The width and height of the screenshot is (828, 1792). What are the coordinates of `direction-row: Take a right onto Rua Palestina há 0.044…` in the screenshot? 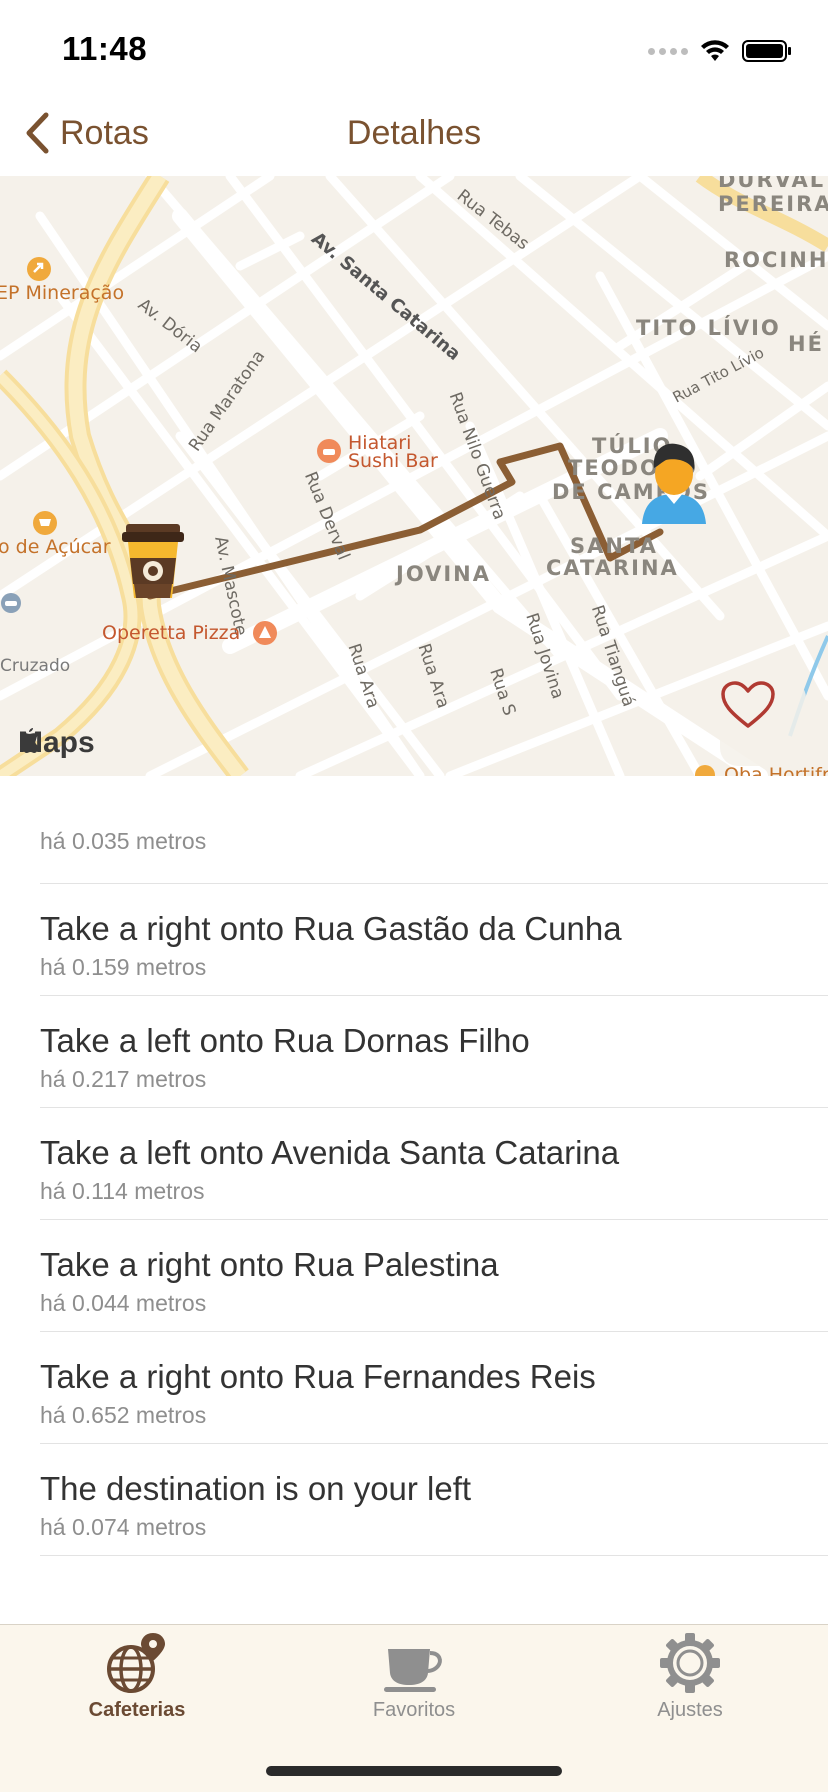 It's located at (434, 1276).